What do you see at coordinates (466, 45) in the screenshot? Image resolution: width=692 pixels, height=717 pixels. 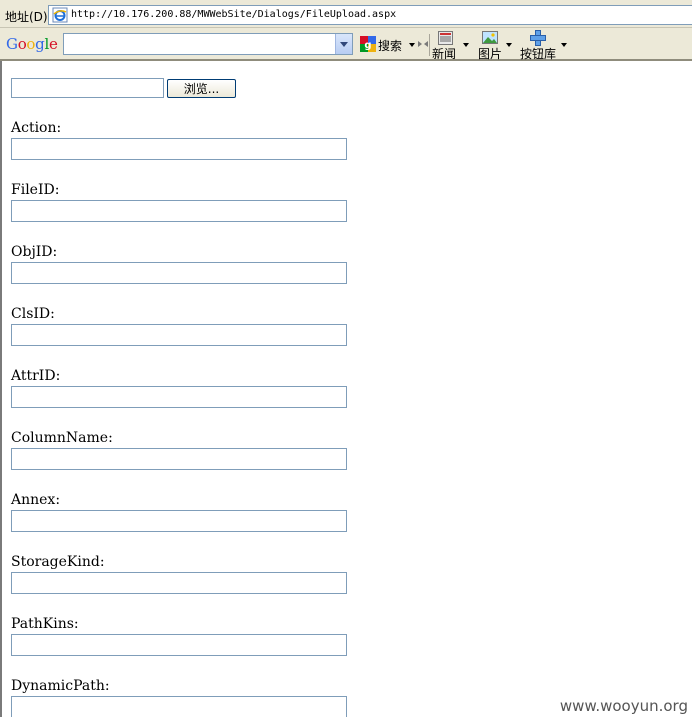 I see `news-dropdown-arrow` at bounding box center [466, 45].